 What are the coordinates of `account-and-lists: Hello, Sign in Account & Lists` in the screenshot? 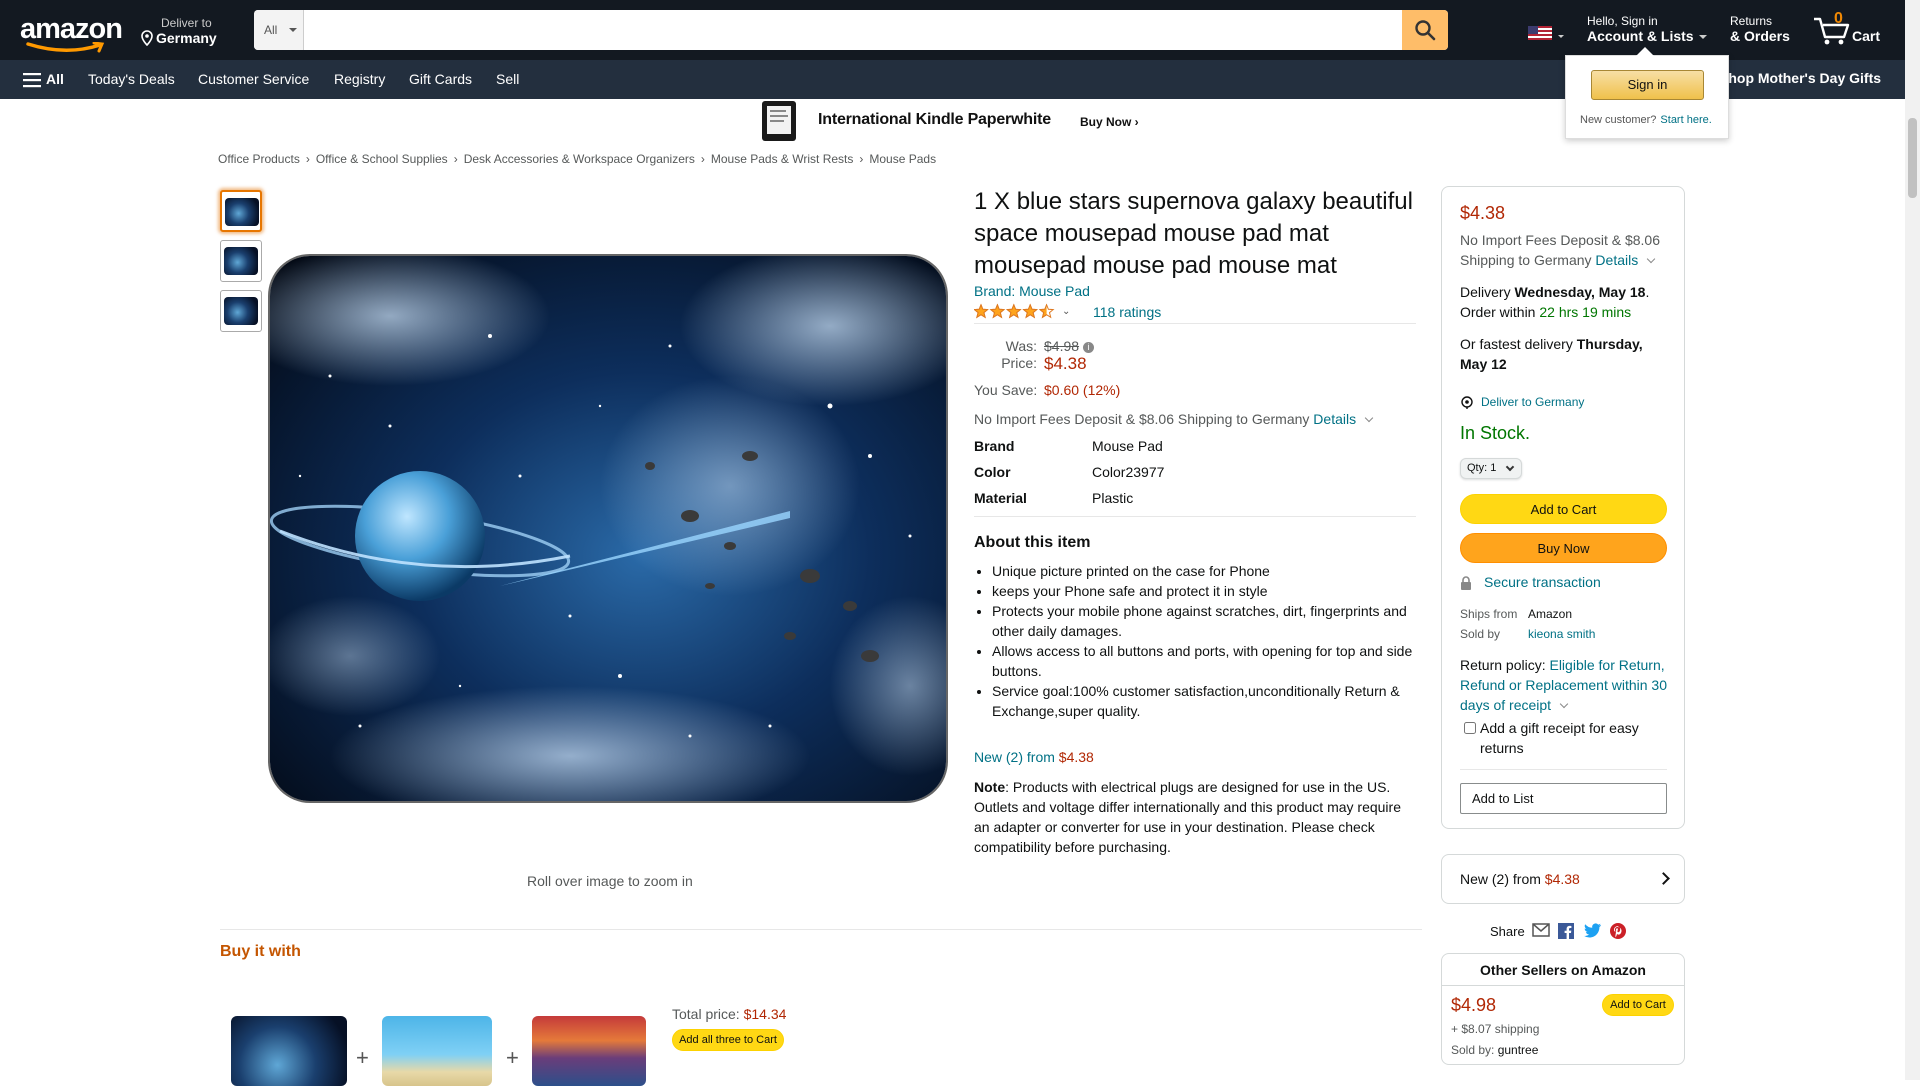 It's located at (1647, 29).